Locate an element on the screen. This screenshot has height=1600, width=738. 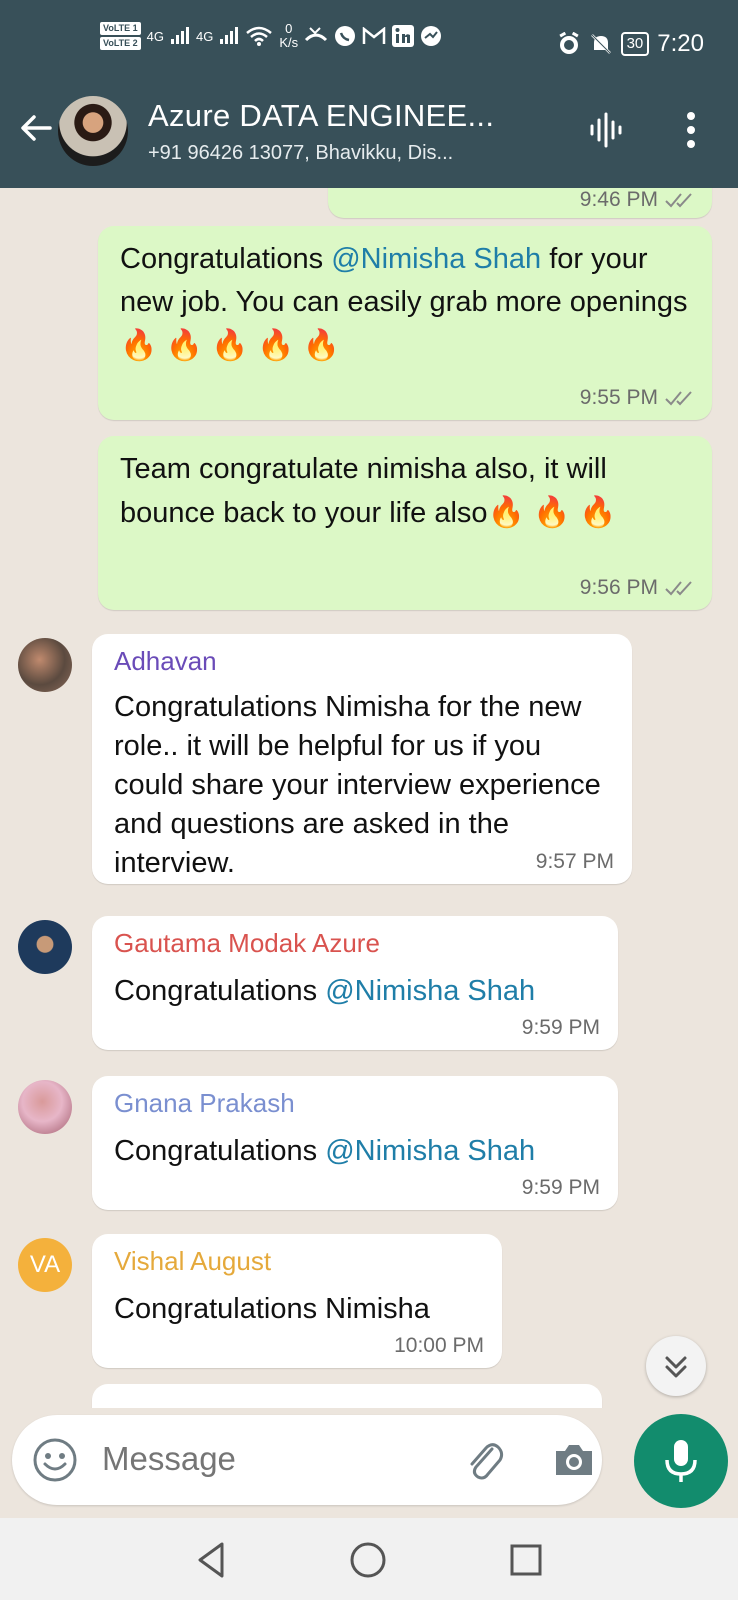
avatar-adhavan is located at coordinates (45, 665).